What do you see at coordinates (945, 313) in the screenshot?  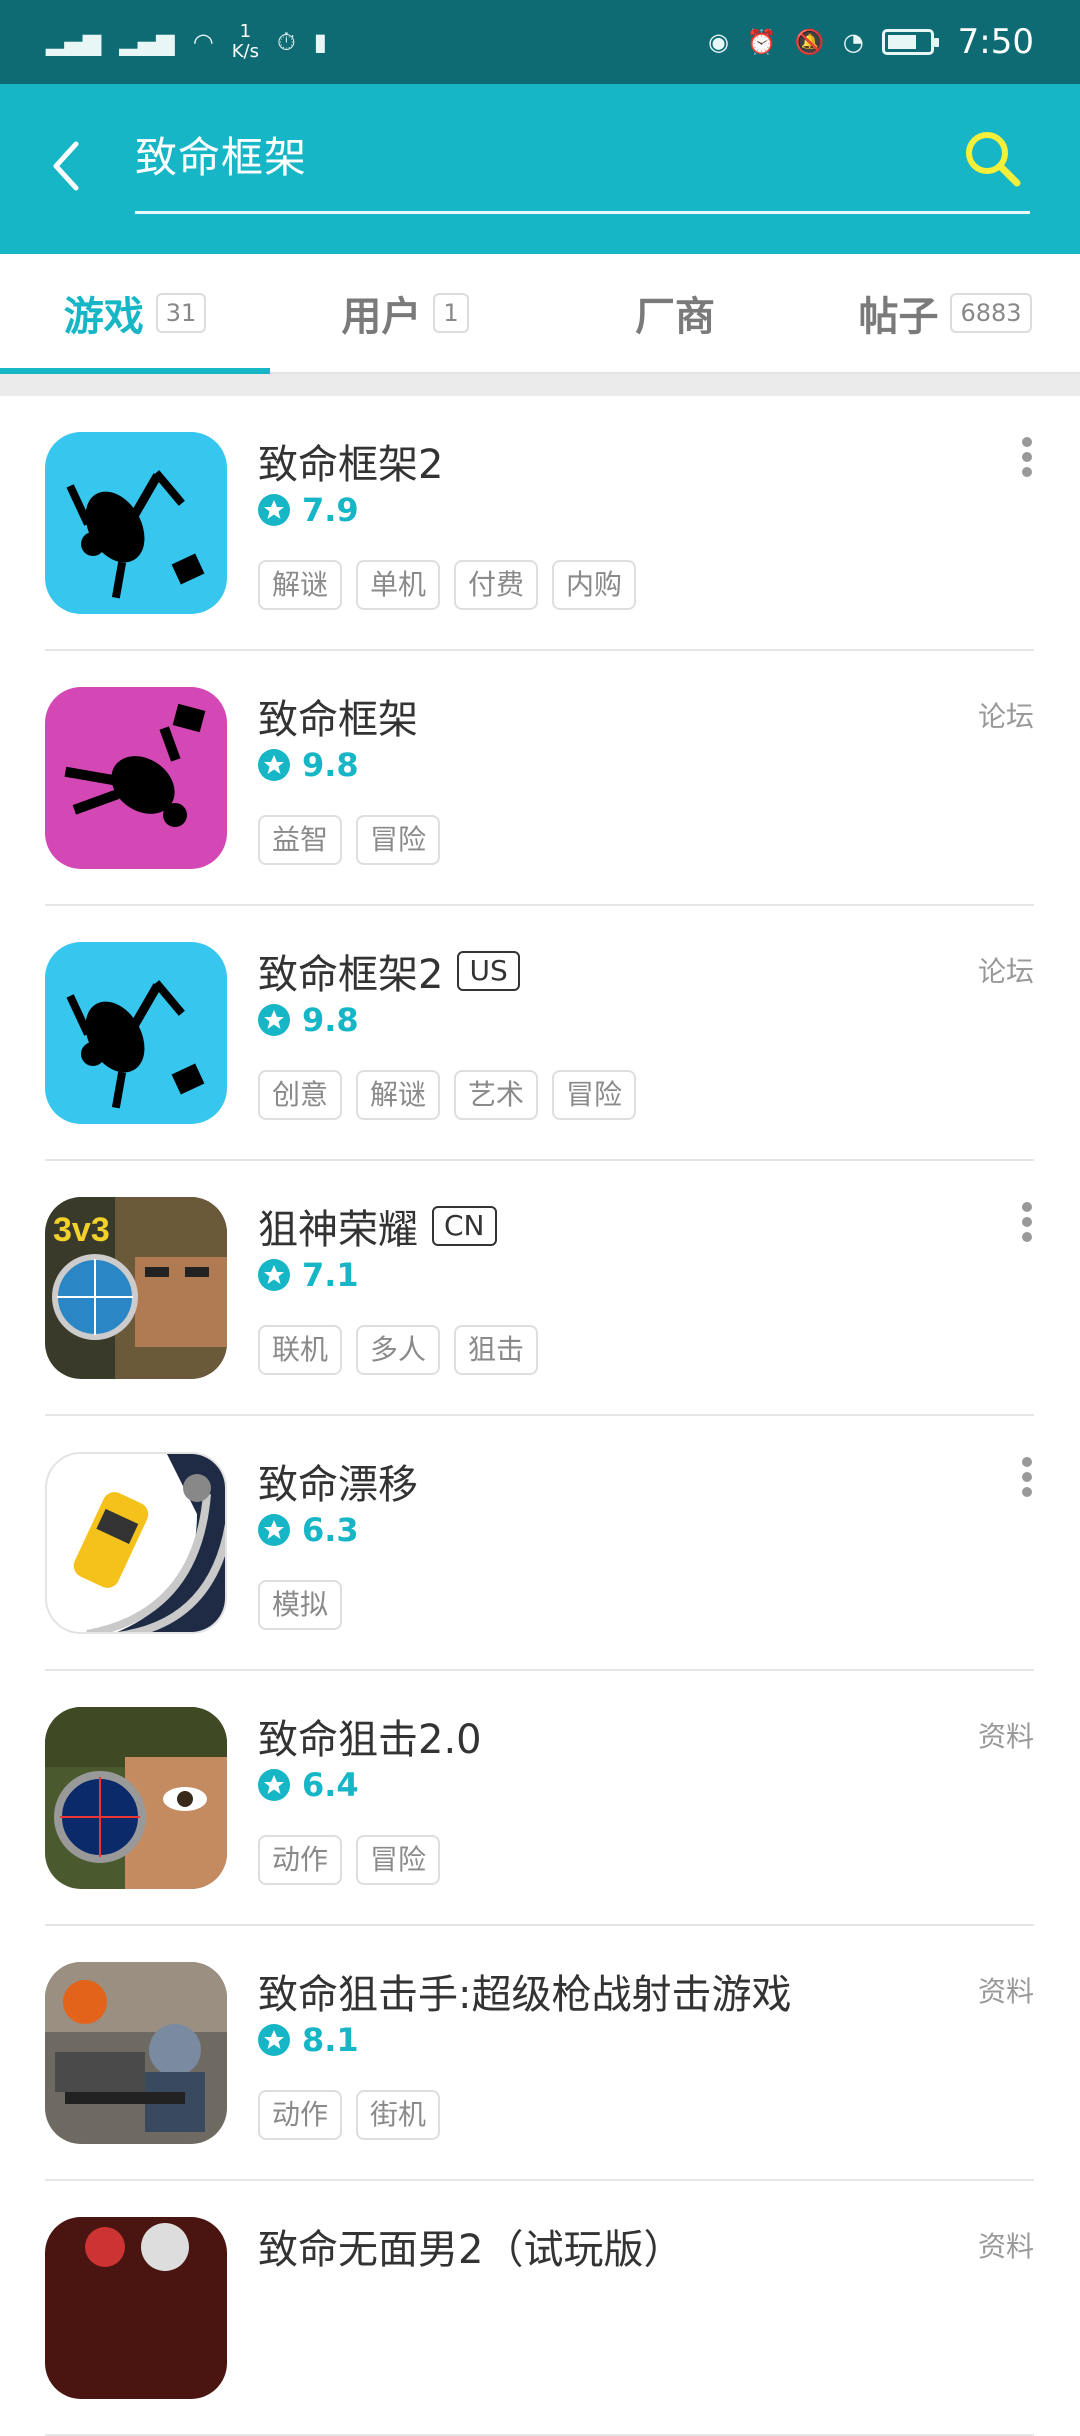 I see `tab-posts: 帖子 6883` at bounding box center [945, 313].